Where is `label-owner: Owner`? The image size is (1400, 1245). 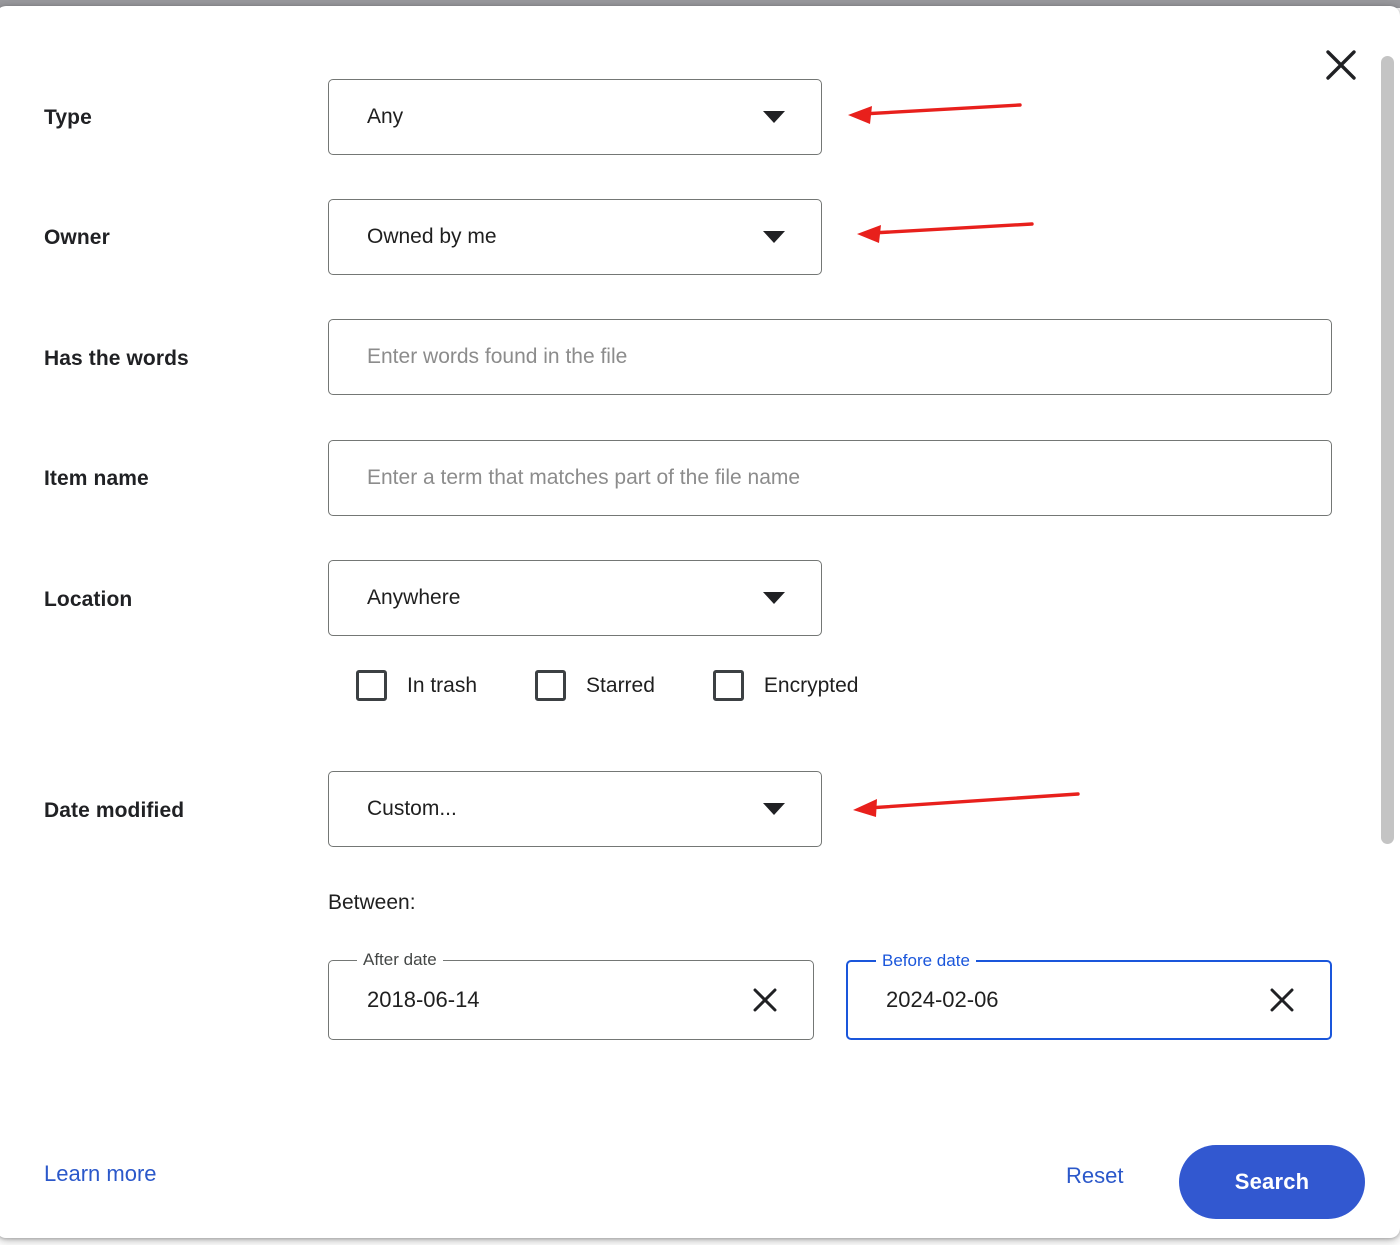
label-owner: Owner is located at coordinates (77, 237).